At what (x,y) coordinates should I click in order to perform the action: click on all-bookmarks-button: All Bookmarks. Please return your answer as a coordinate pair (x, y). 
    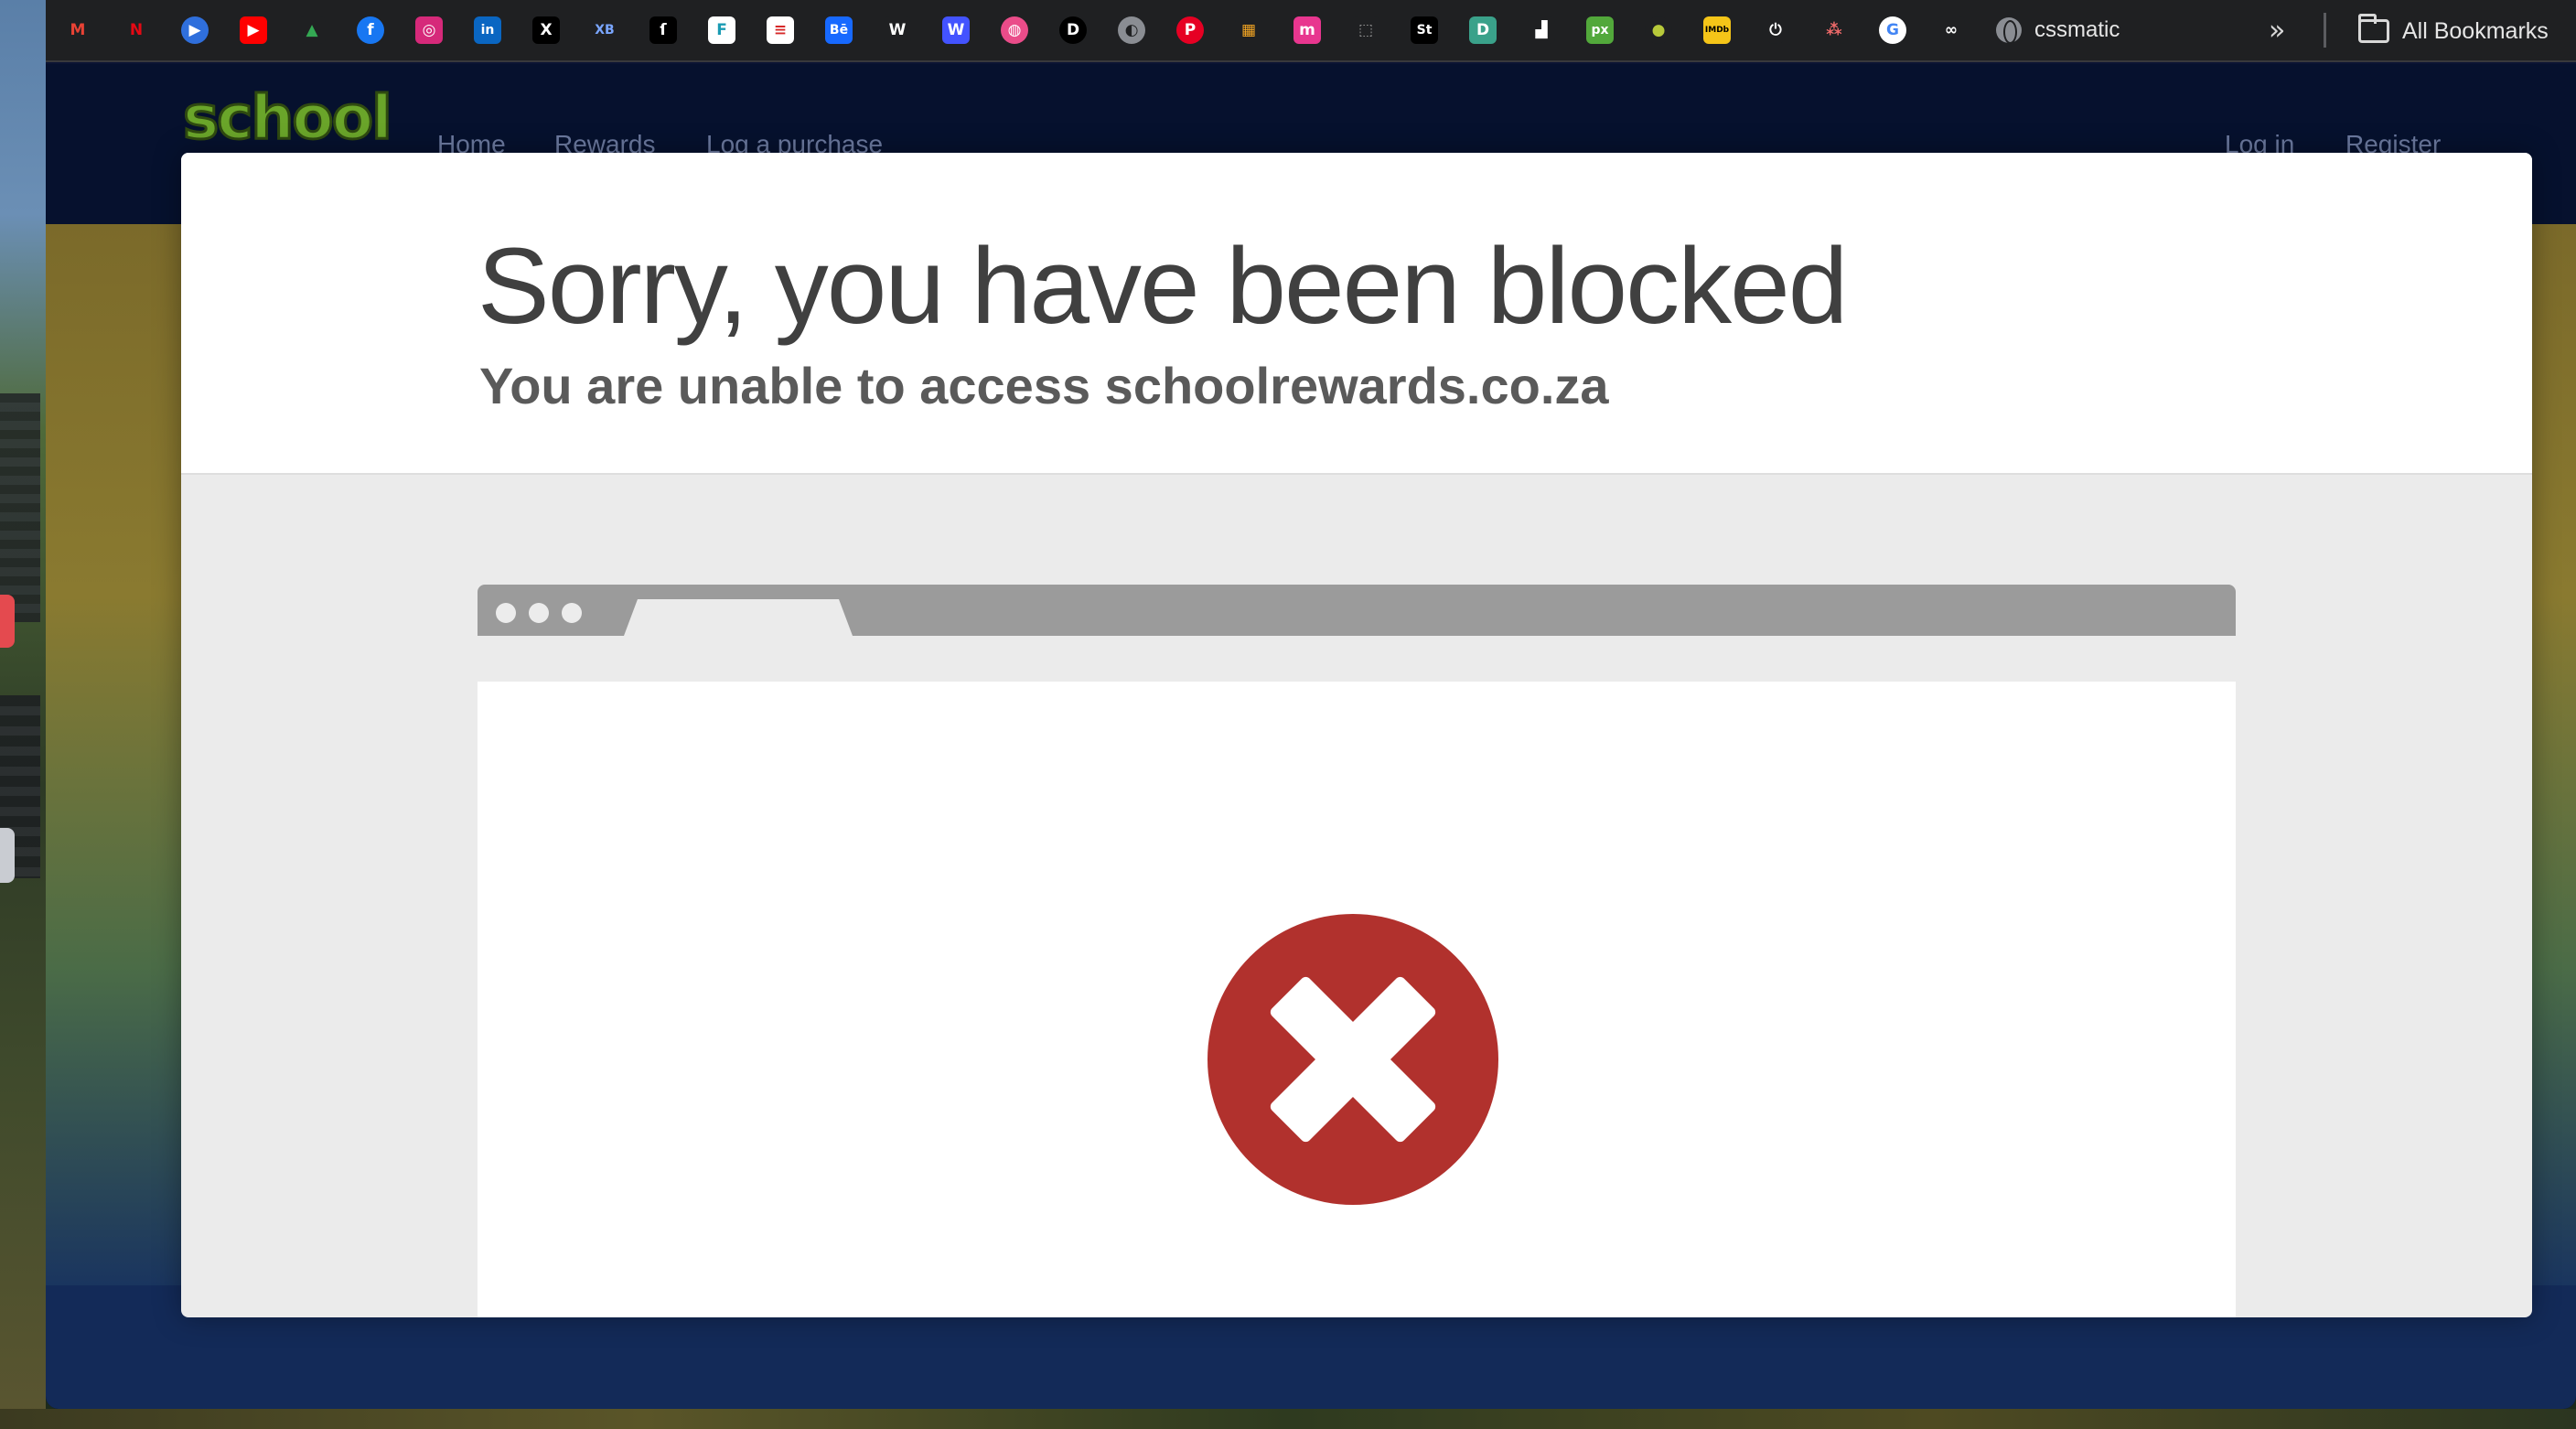
    Looking at the image, I should click on (2454, 31).